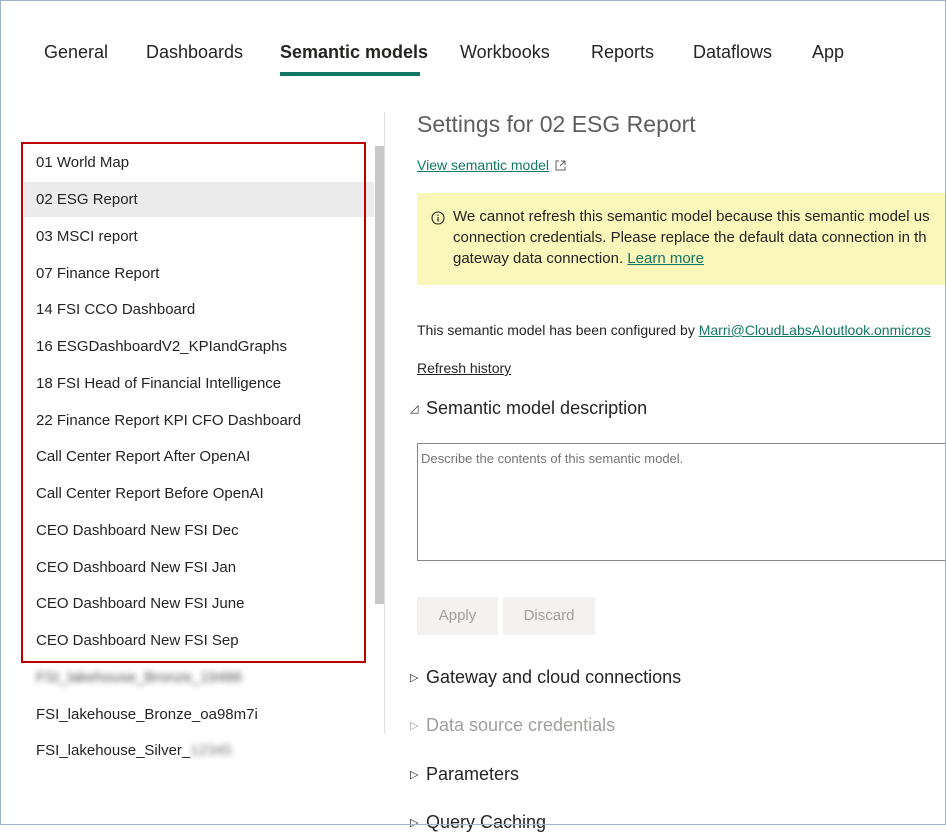 The image size is (946, 833). What do you see at coordinates (622, 52) in the screenshot?
I see `tab-reports: Reports` at bounding box center [622, 52].